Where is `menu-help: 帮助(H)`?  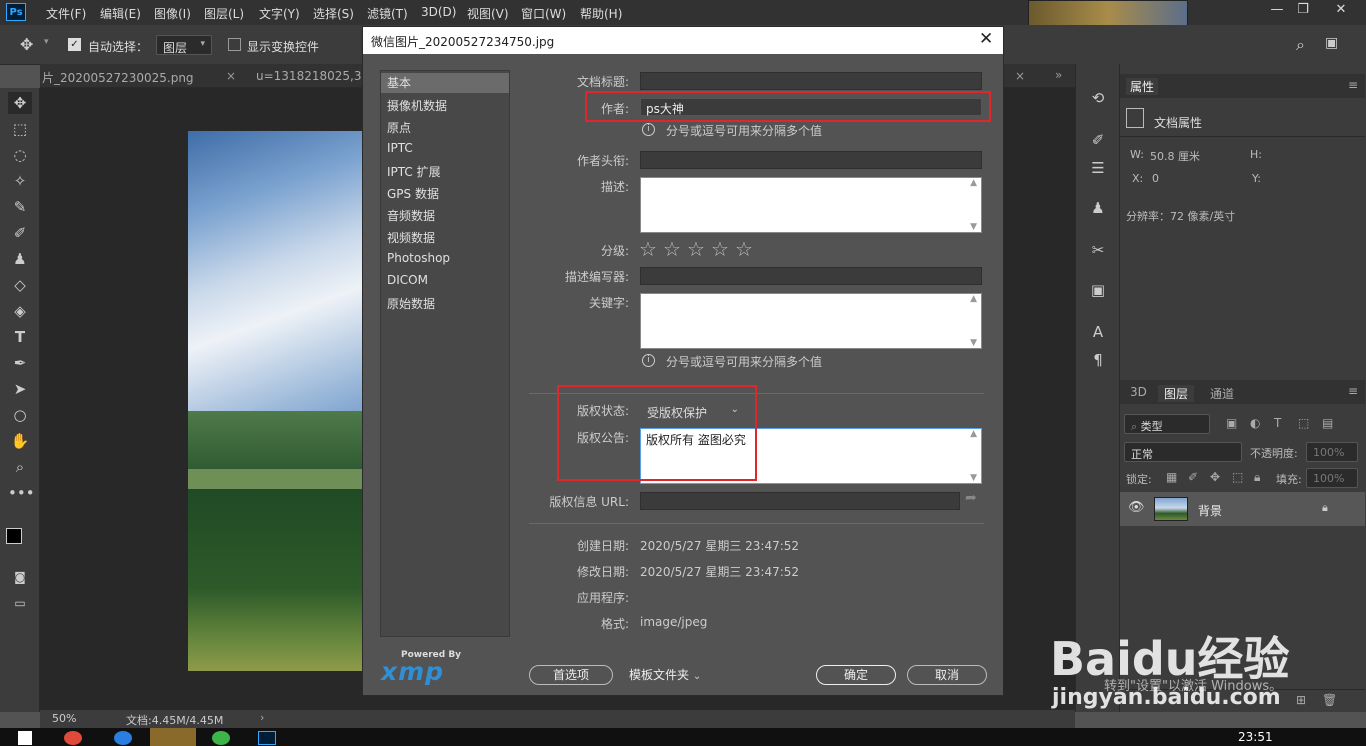 menu-help: 帮助(H) is located at coordinates (601, 13).